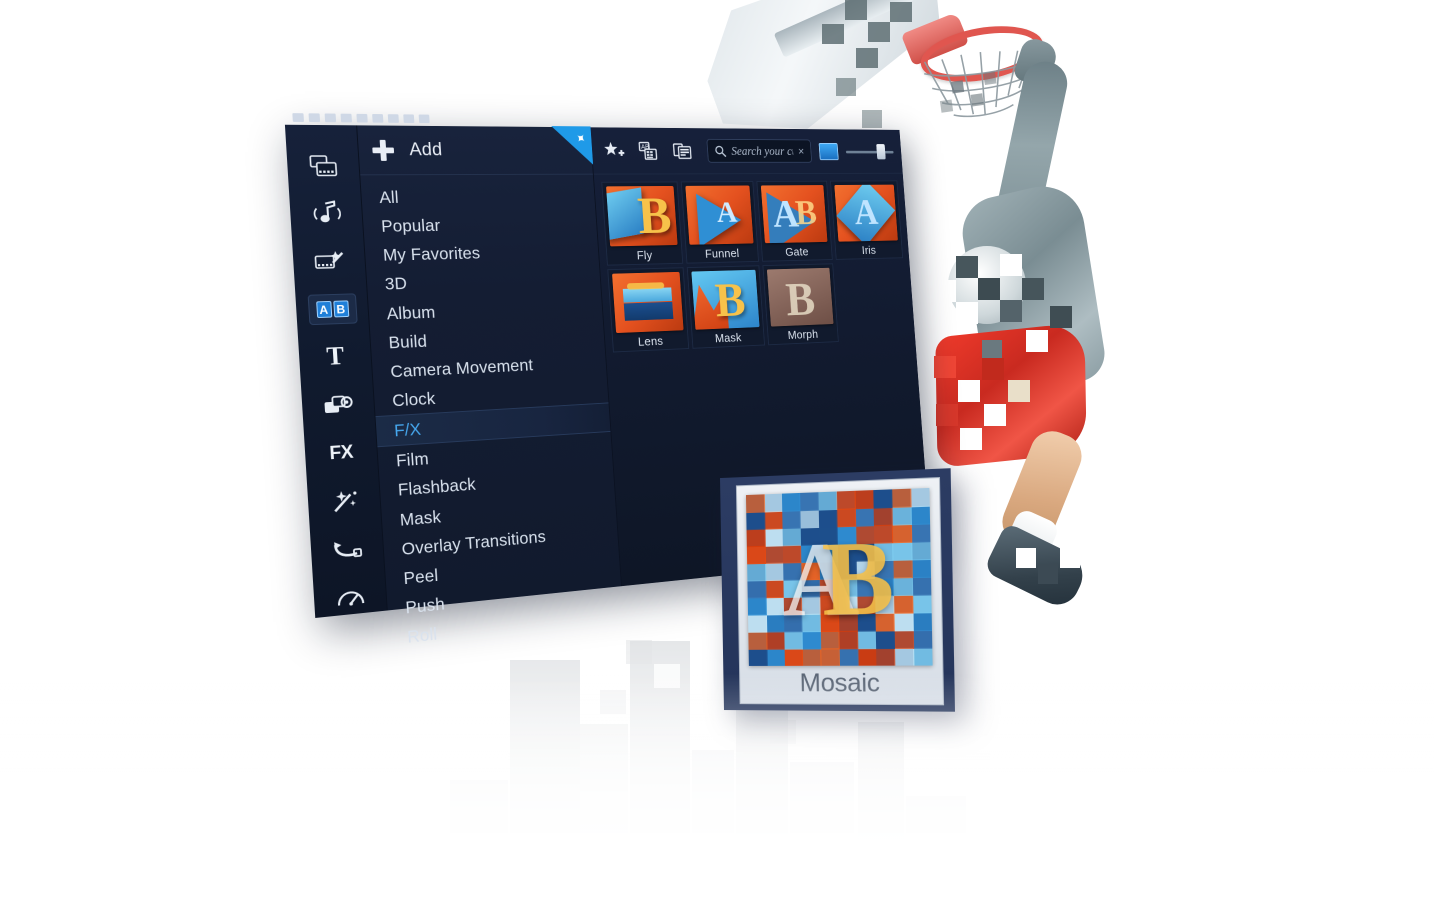  I want to click on slider-knob, so click(881, 151).